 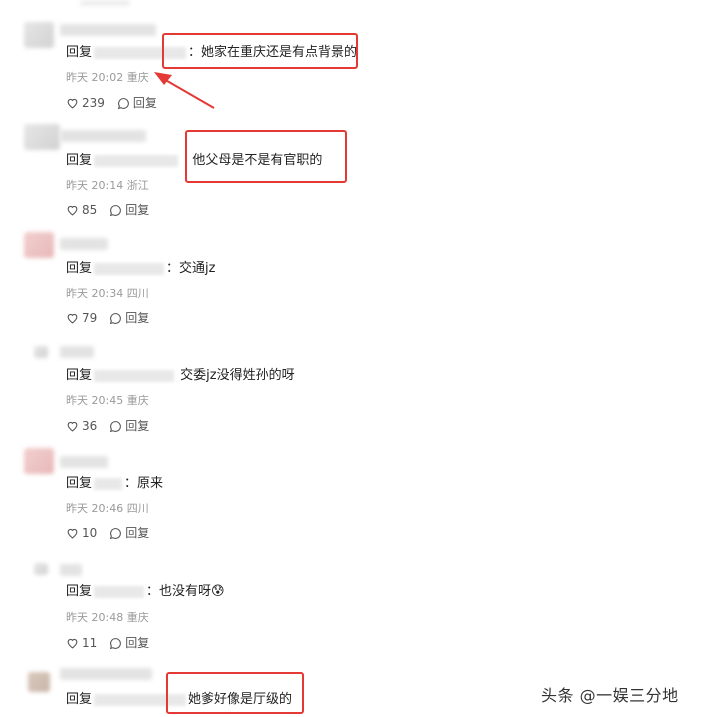 What do you see at coordinates (95, 185) in the screenshot?
I see `comment-time: 昨天 20:14` at bounding box center [95, 185].